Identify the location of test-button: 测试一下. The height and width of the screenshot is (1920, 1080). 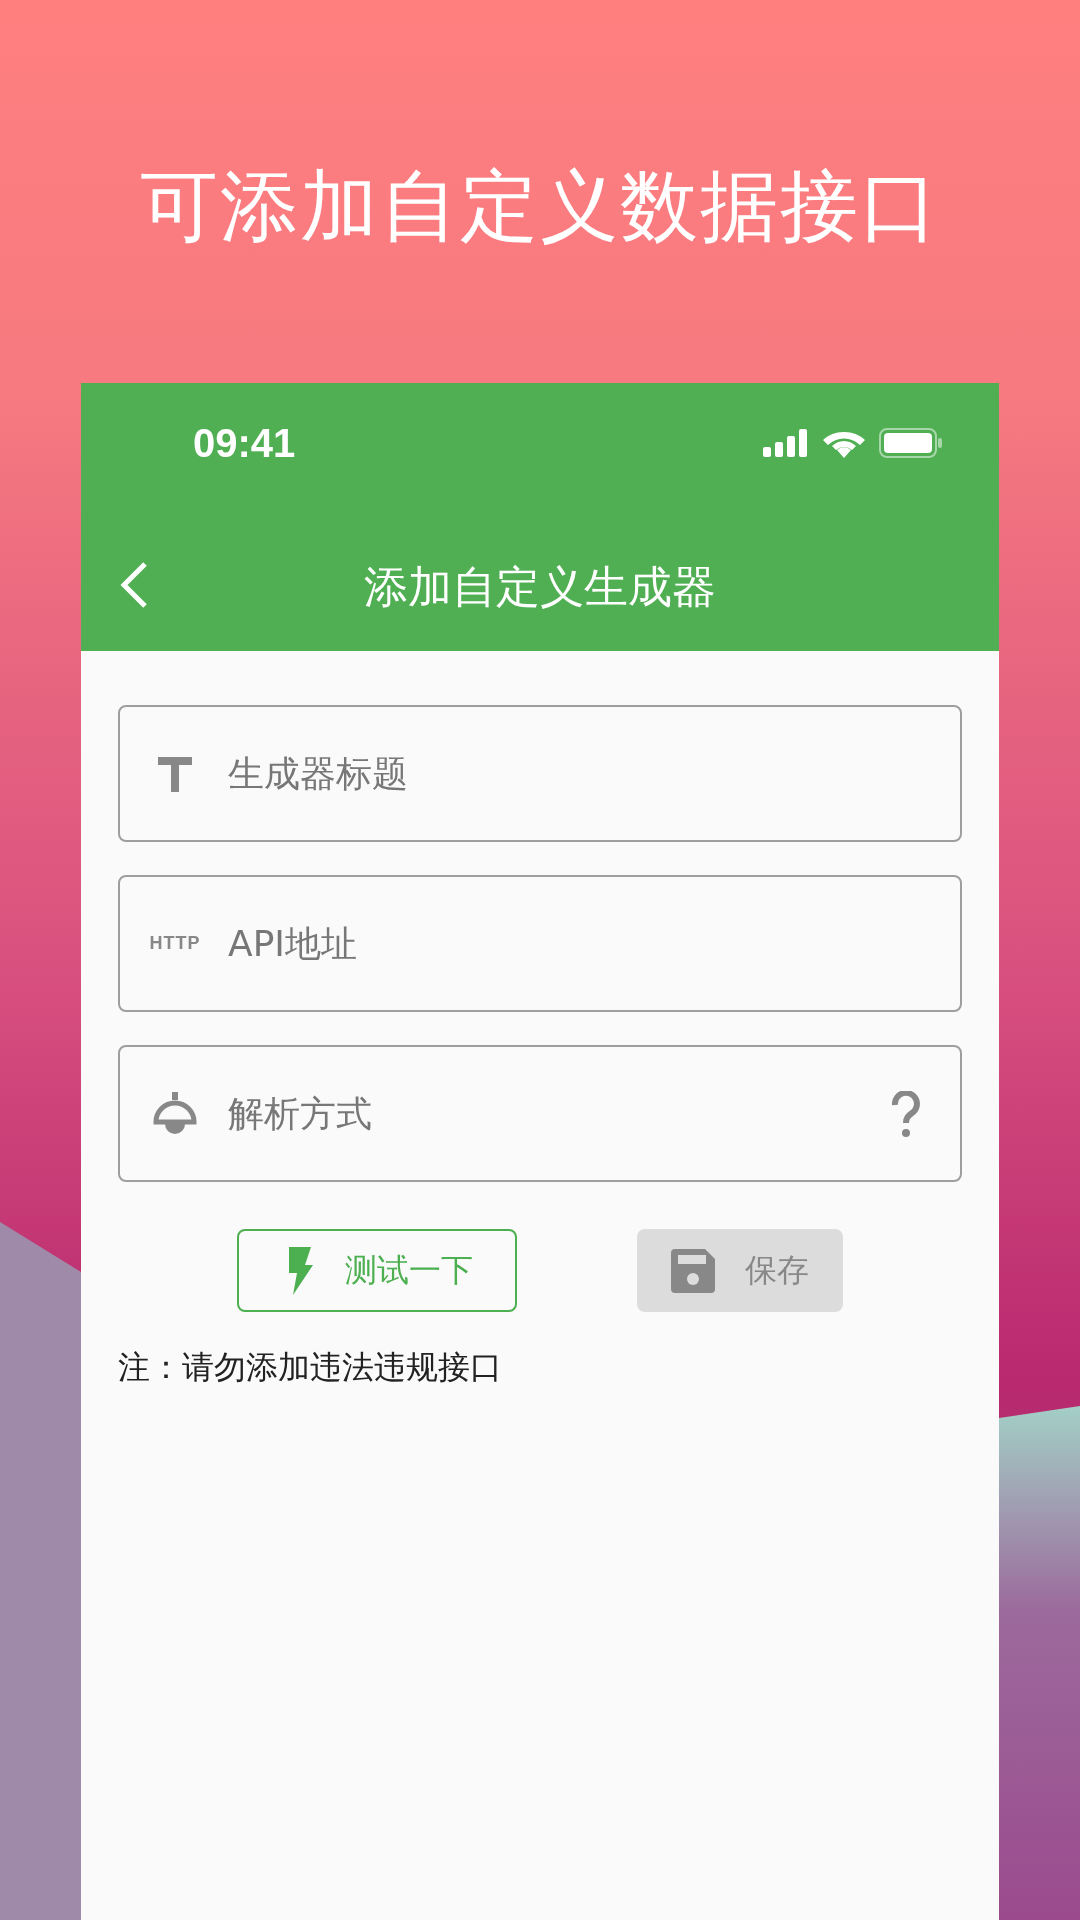
(377, 1270).